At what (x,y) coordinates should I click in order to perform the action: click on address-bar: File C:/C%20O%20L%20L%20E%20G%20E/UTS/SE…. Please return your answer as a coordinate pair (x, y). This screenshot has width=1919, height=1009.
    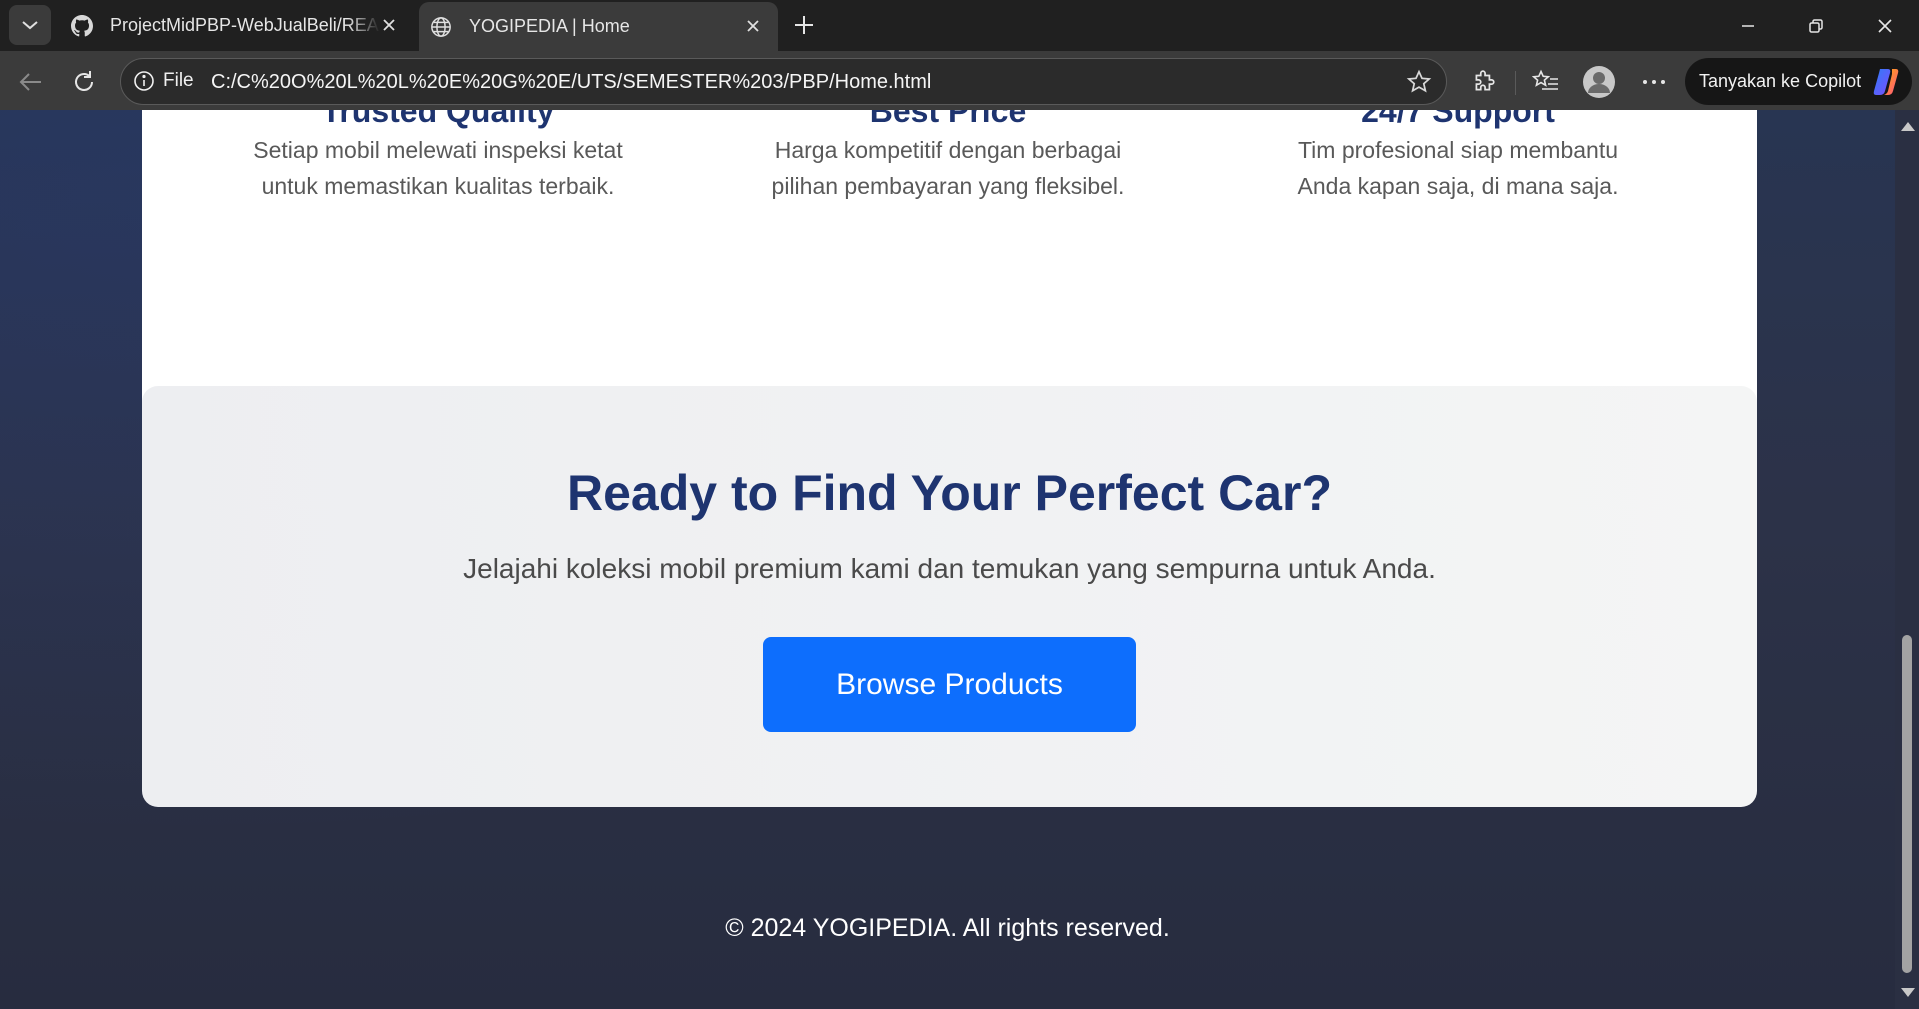
    Looking at the image, I should click on (783, 81).